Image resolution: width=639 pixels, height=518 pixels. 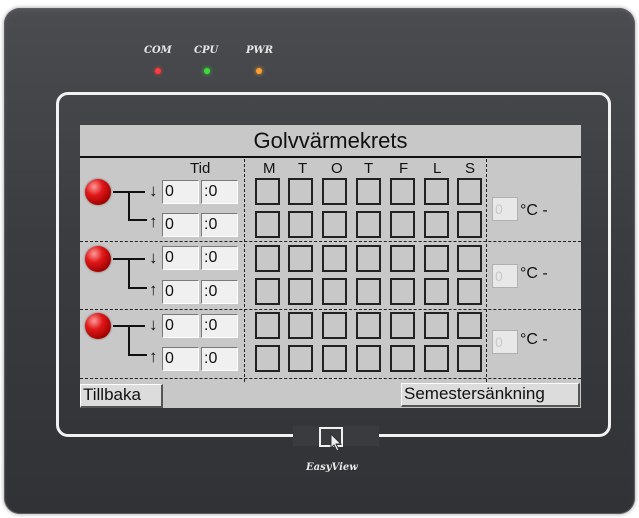 I want to click on circuit-2-status-lamp, so click(x=98, y=259).